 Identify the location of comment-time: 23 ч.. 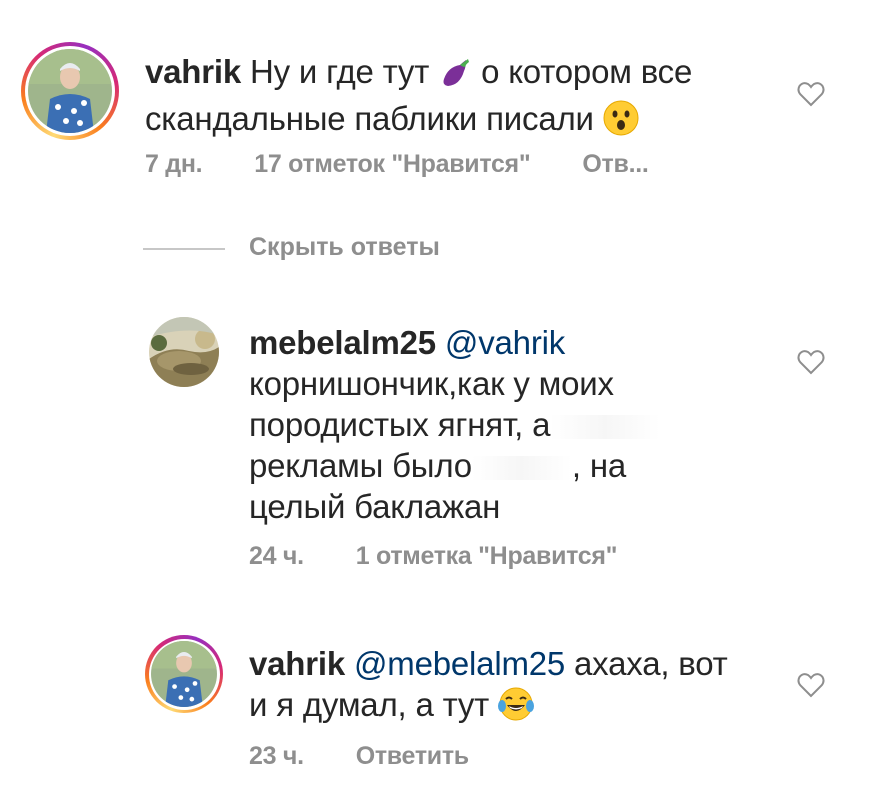
(276, 756).